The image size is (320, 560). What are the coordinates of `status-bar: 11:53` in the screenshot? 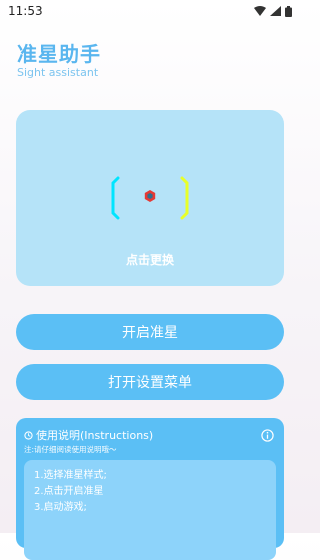 It's located at (150, 11).